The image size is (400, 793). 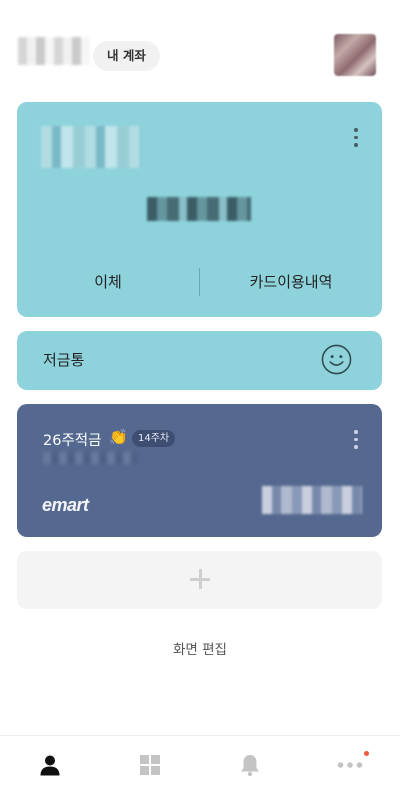 I want to click on transfer-button: 이체, so click(x=108, y=282).